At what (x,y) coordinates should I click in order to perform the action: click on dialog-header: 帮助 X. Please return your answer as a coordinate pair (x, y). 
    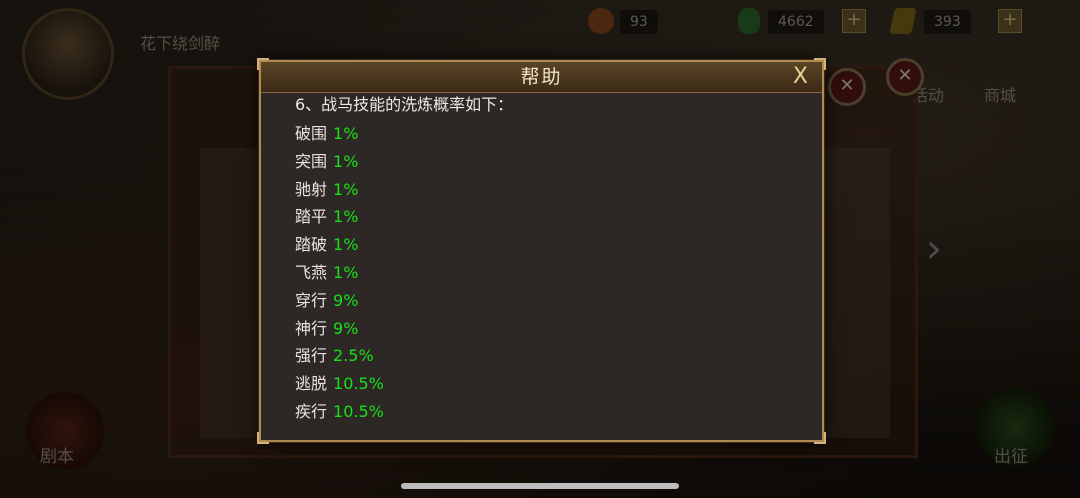
    Looking at the image, I should click on (541, 77).